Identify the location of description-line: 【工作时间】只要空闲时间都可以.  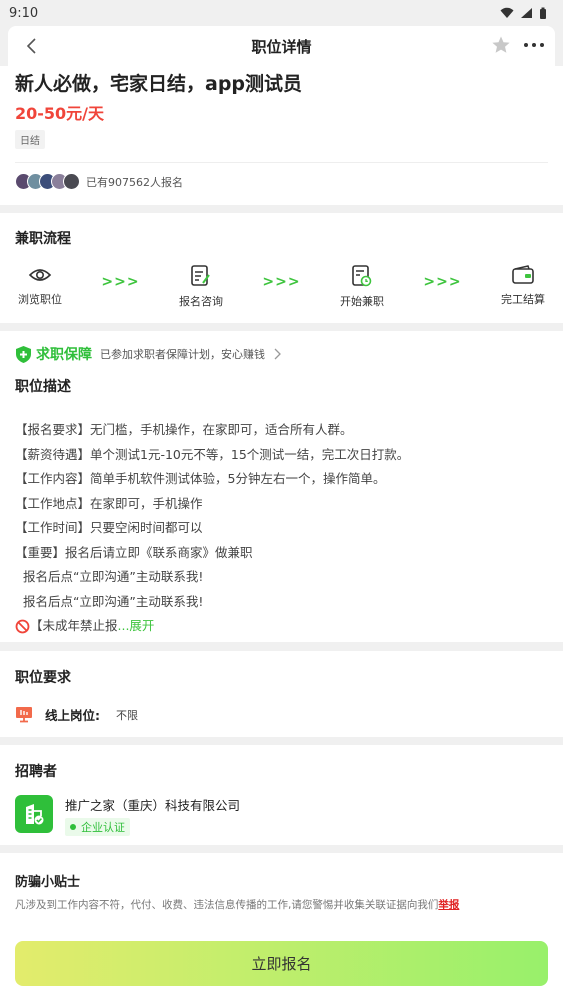
(109, 527).